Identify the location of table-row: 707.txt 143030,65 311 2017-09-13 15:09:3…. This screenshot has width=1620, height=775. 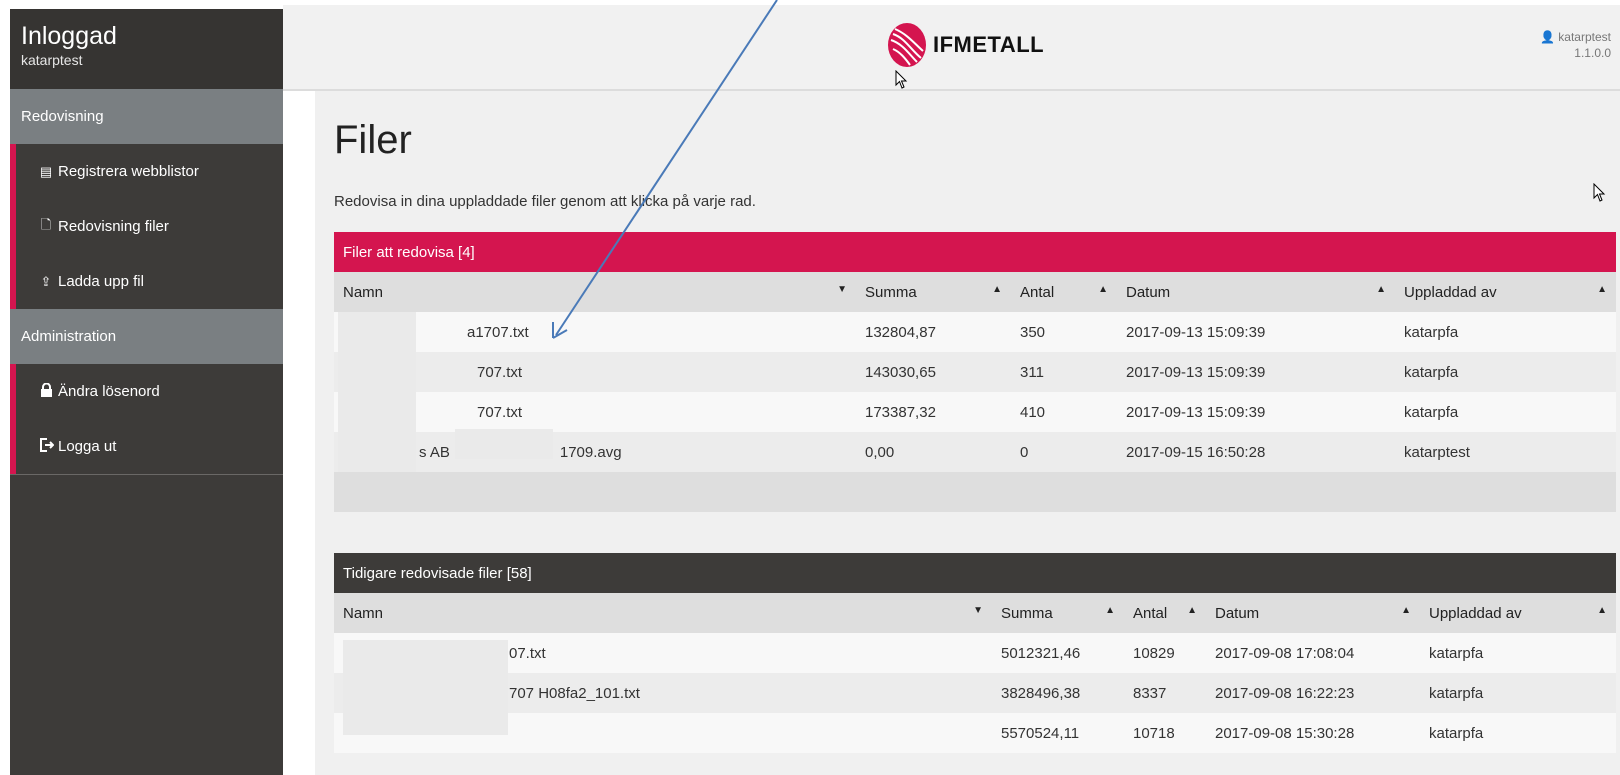
(975, 372).